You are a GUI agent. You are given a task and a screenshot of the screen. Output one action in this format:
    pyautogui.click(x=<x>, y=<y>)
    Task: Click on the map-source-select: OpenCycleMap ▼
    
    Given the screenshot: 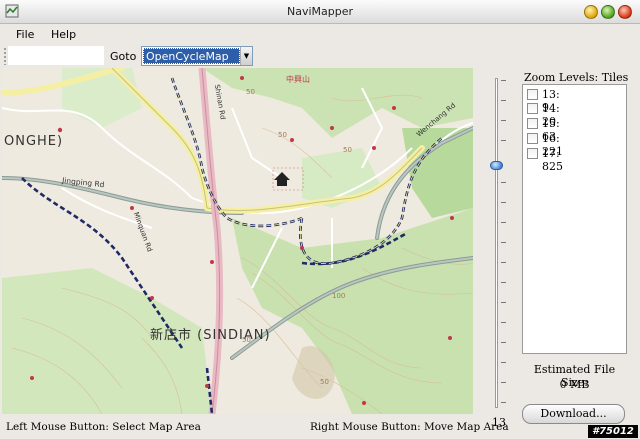 What is the action you would take?
    pyautogui.click(x=197, y=56)
    